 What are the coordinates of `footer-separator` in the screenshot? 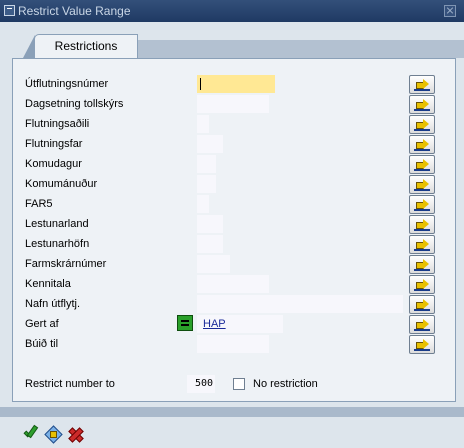 It's located at (232, 412).